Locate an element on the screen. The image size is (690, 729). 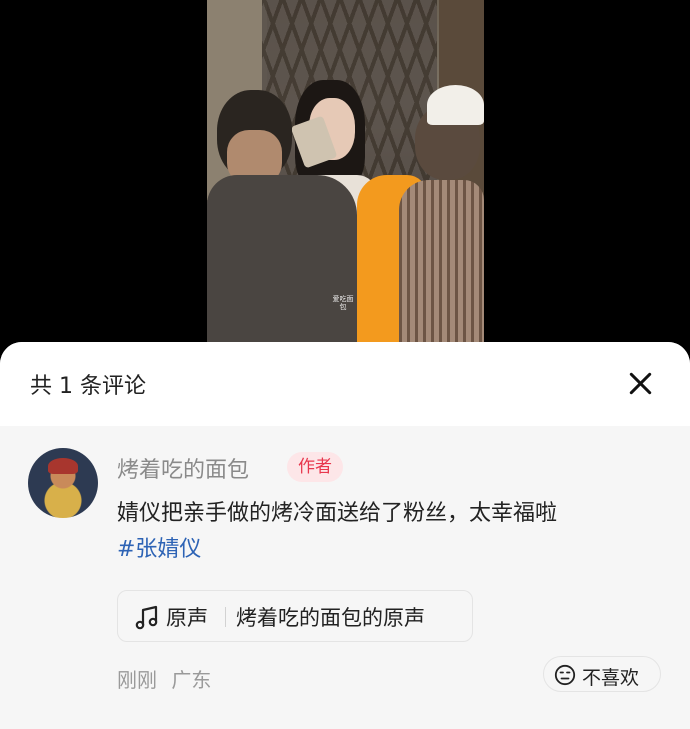
video-watermark: 爱吃面包 is located at coordinates (343, 303).